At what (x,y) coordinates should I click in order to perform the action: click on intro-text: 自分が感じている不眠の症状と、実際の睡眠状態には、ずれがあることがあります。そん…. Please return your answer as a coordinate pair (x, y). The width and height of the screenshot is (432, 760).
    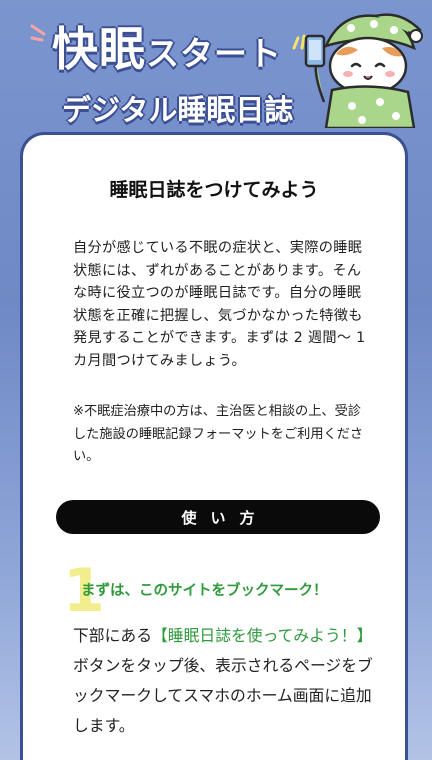
    Looking at the image, I should click on (219, 304).